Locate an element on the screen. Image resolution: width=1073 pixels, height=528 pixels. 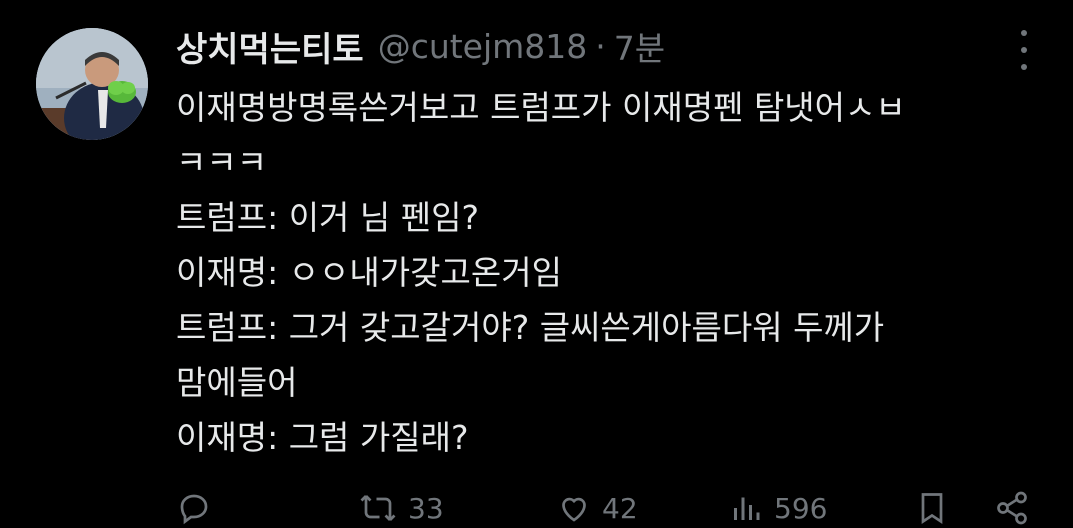
tweet-line: 이재명방명록쓴거보고 트럼프가 이재명펜 탐냇어ㅅㅂ is located at coordinates (541, 107).